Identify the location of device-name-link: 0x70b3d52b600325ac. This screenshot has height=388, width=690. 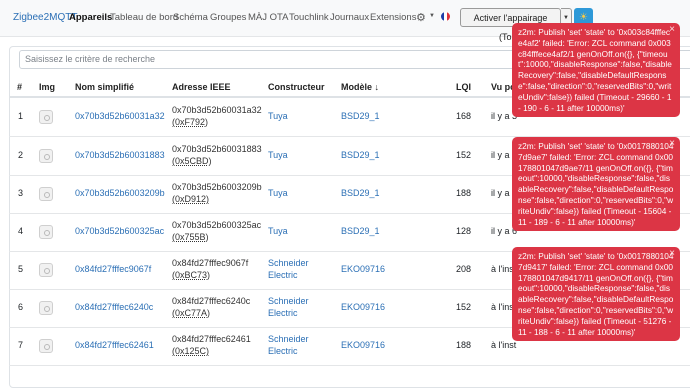
(119, 231).